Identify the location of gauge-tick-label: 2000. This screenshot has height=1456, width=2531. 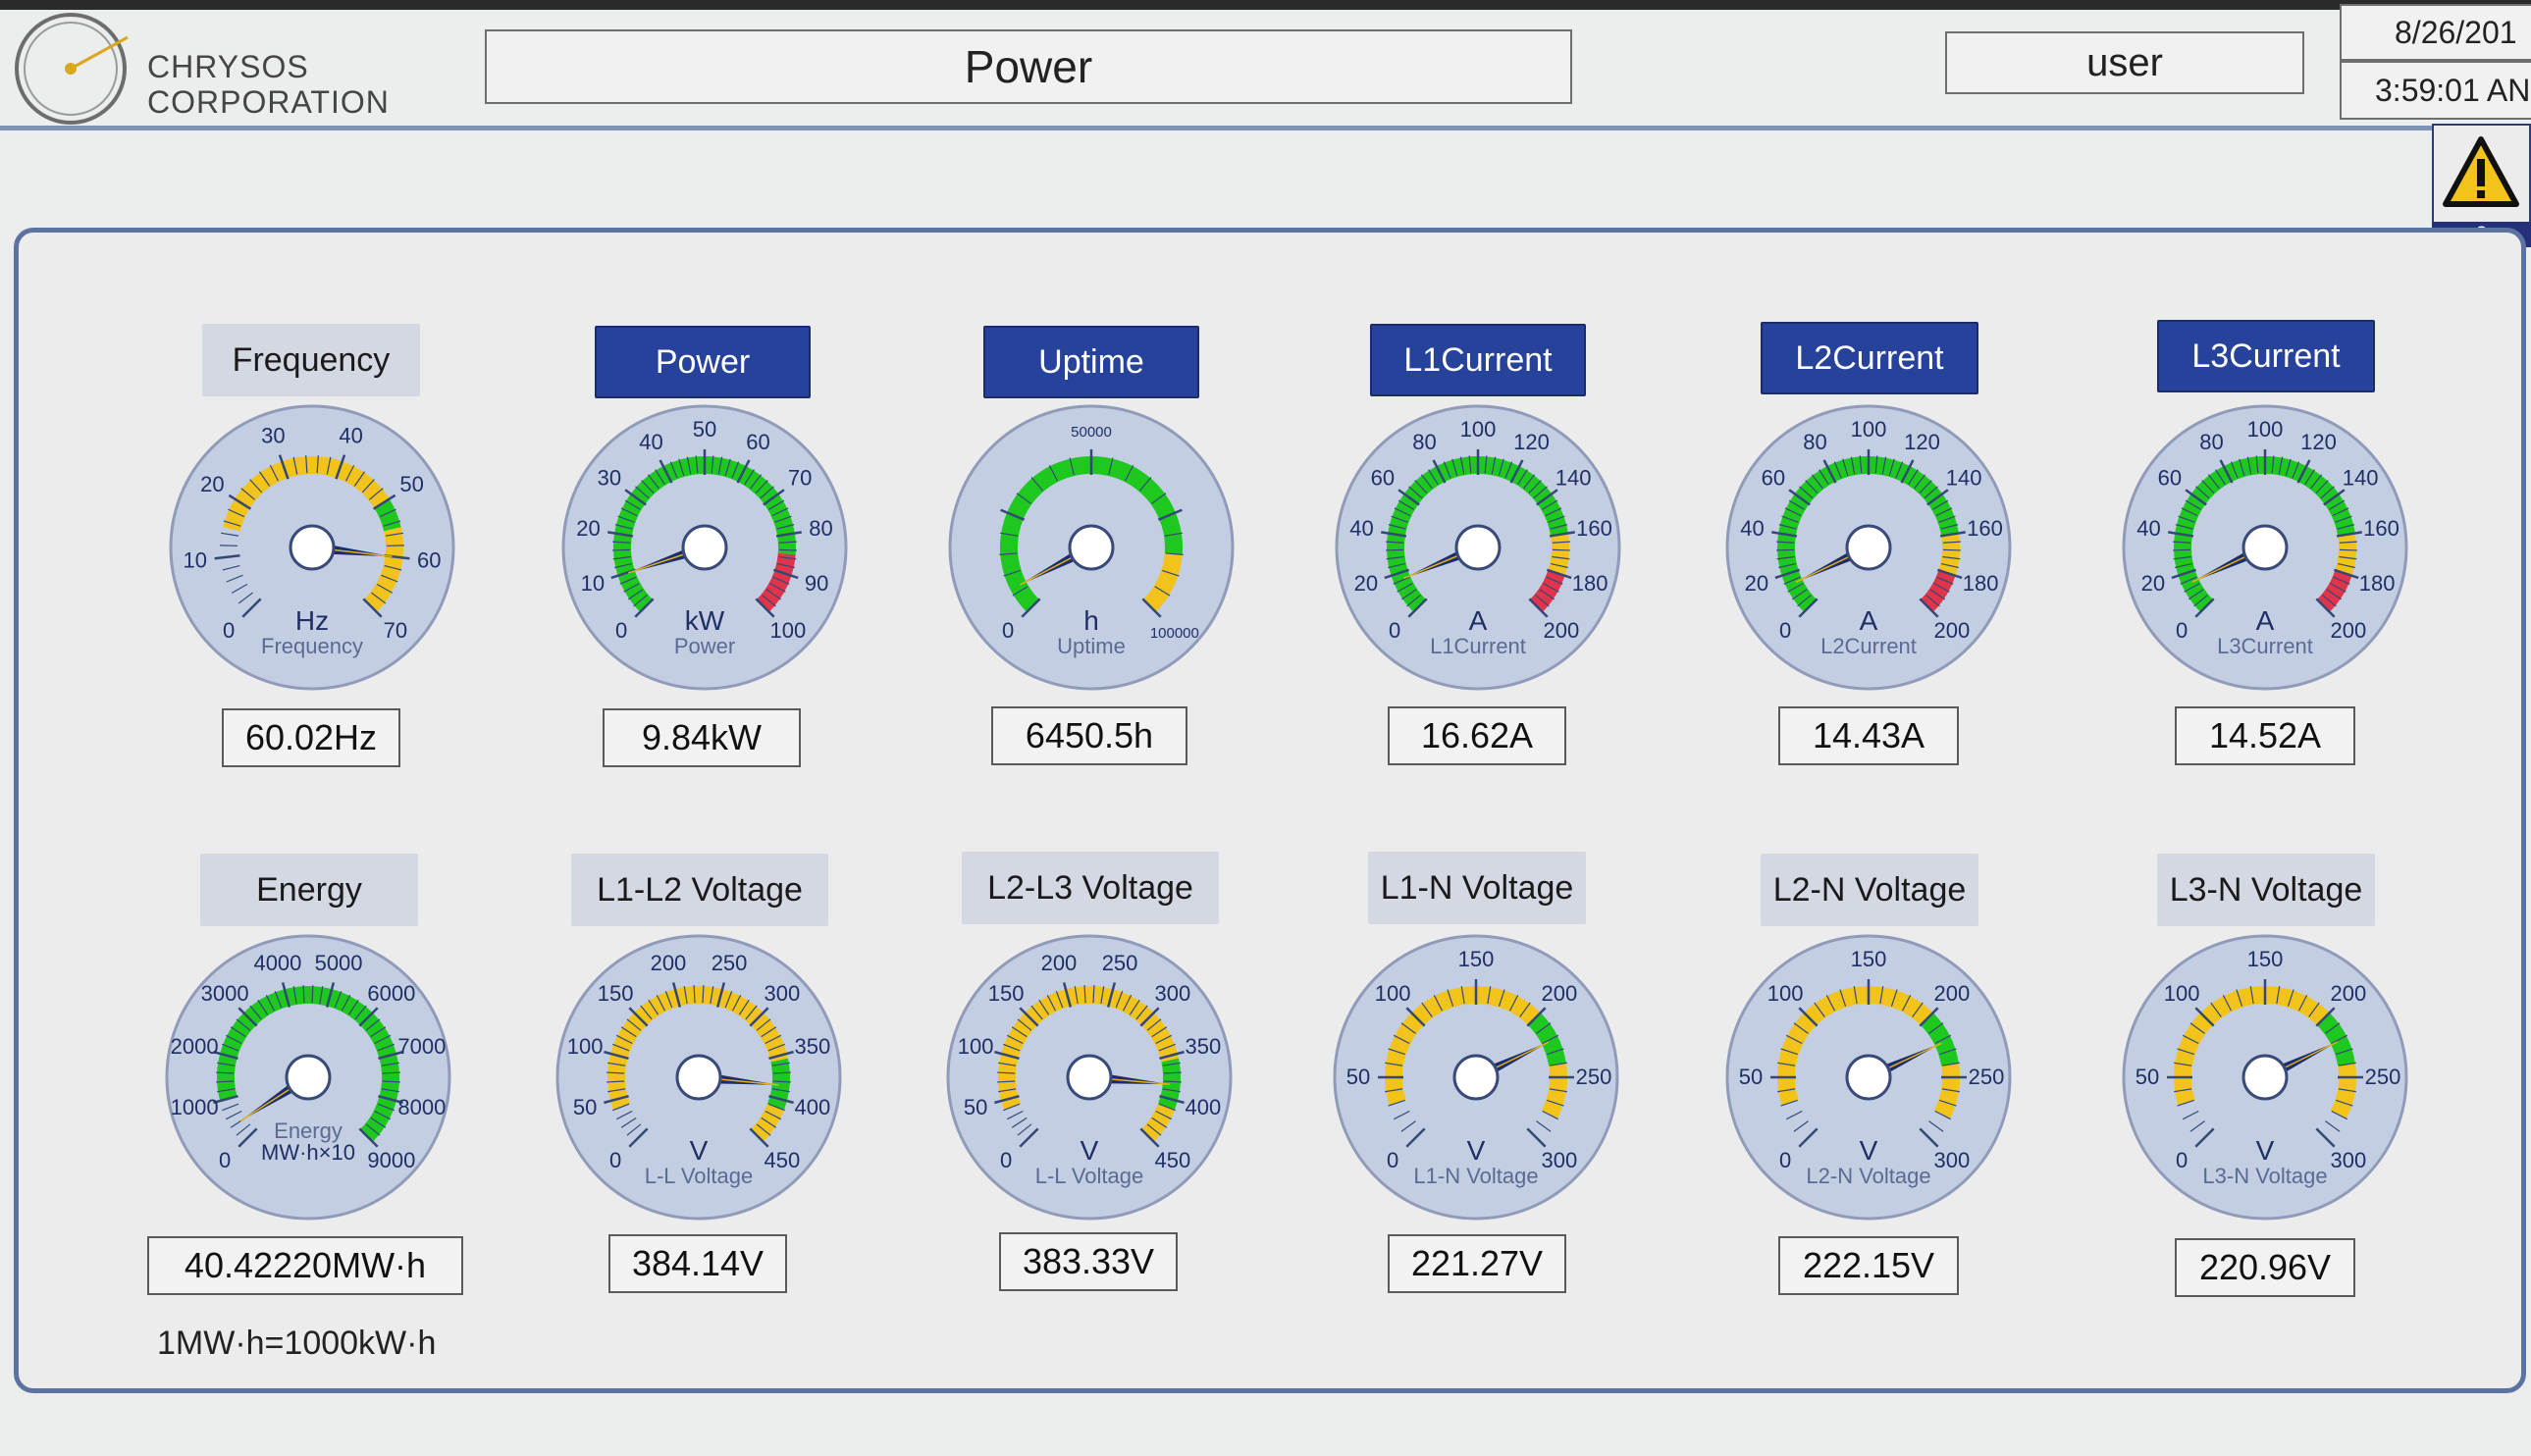
(195, 1046).